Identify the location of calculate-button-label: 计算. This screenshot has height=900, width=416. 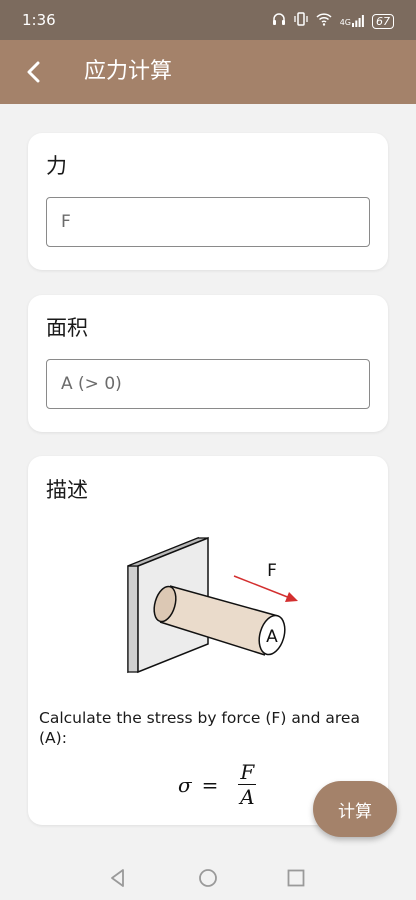
(355, 811).